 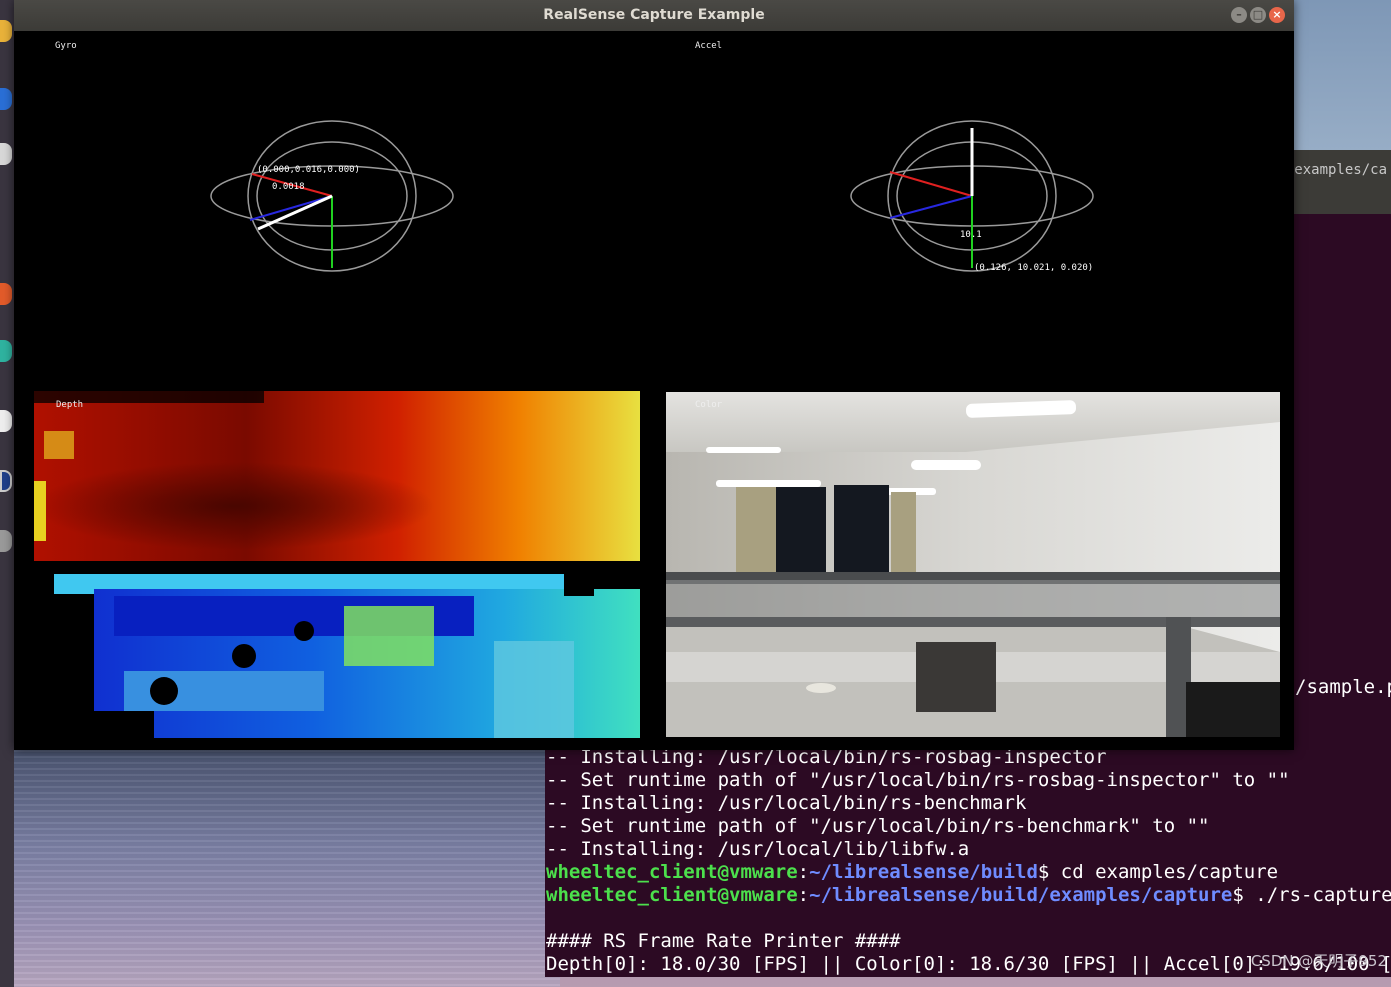 What do you see at coordinates (291, 208) in the screenshot?
I see `gyro-z-axis` at bounding box center [291, 208].